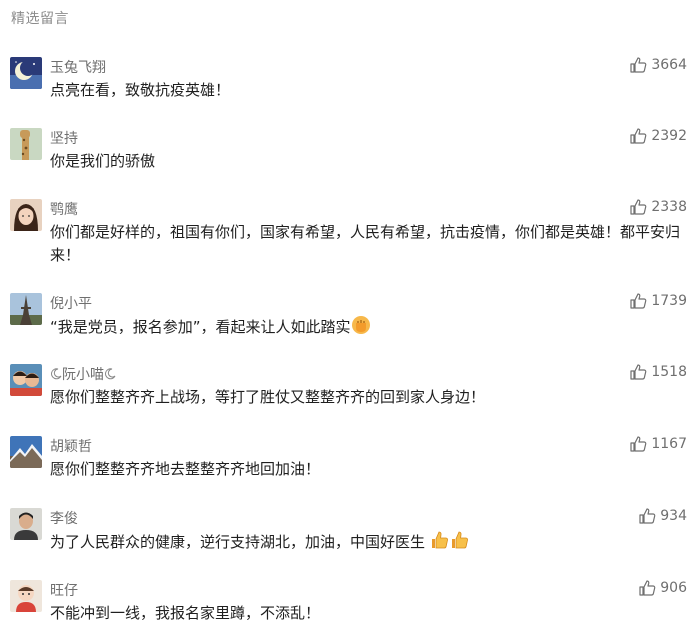 This screenshot has width=696, height=640. I want to click on comment-nickname: 胡颖哲, so click(71, 446).